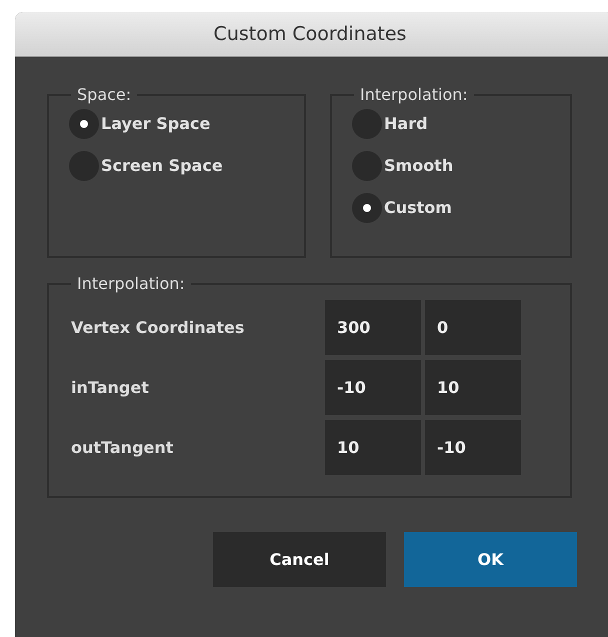 Image resolution: width=608 pixels, height=637 pixels. Describe the element at coordinates (110, 387) in the screenshot. I see `field-label: inTanget` at that location.